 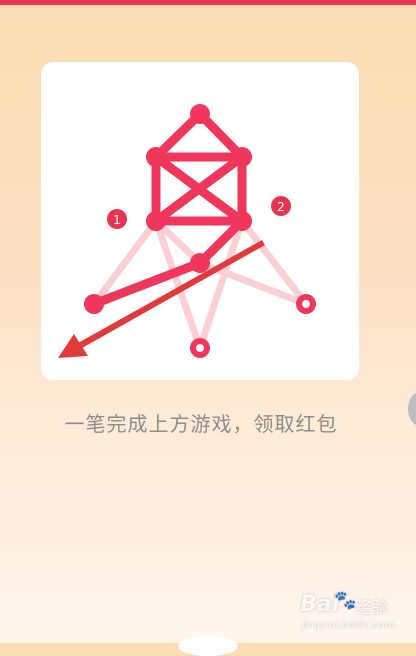 What do you see at coordinates (242, 221) in the screenshot?
I see `node-mid-right` at bounding box center [242, 221].